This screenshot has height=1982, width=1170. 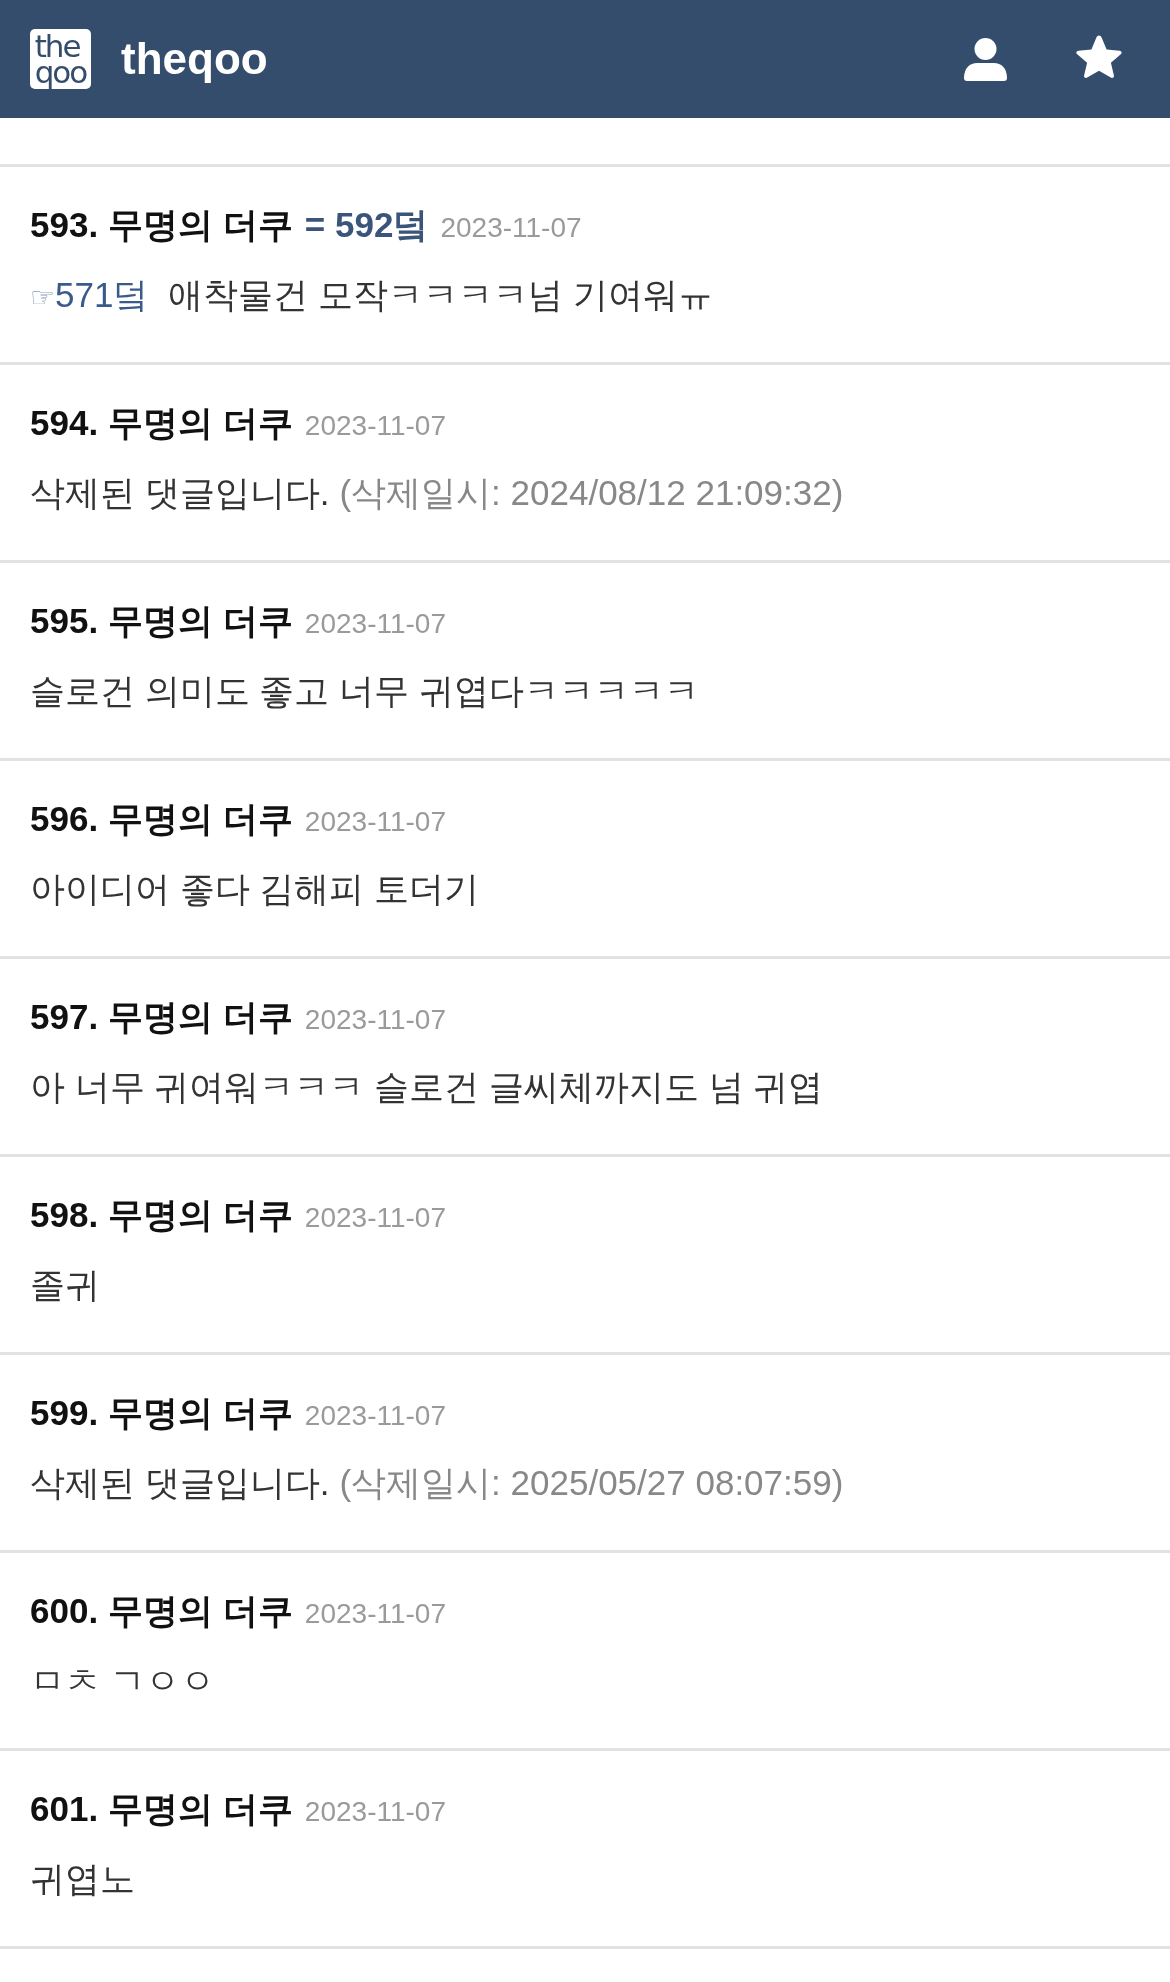 What do you see at coordinates (60, 59) in the screenshot?
I see `logo: the qoo` at bounding box center [60, 59].